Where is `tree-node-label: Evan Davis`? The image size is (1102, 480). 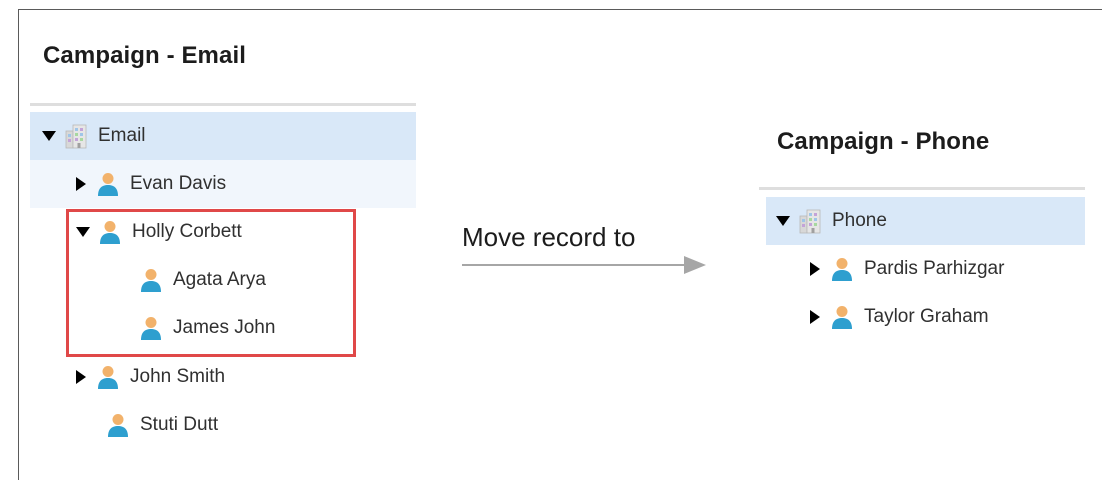 tree-node-label: Evan Davis is located at coordinates (178, 183).